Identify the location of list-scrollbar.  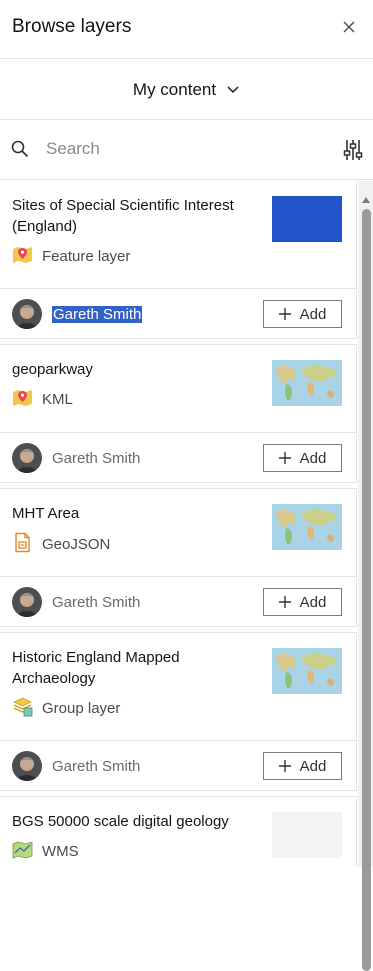
(365, 576).